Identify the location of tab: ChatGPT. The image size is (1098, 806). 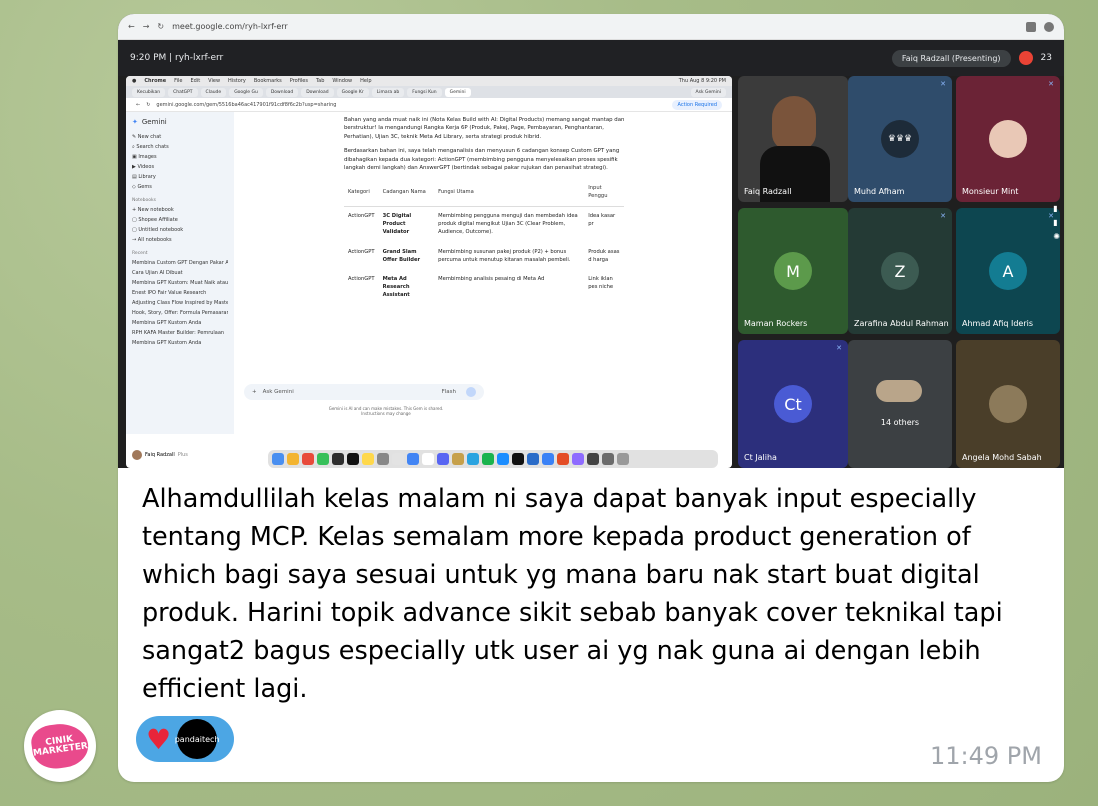
(183, 92).